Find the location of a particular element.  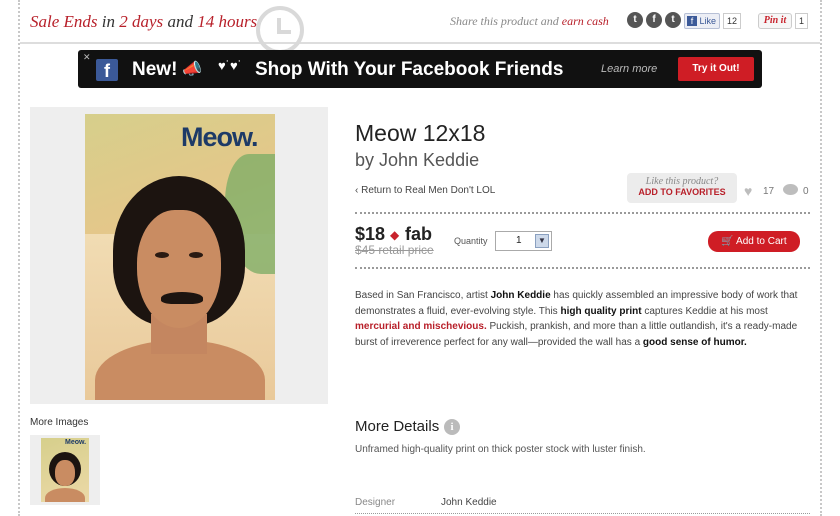

desc-bold-artist: John Keddie is located at coordinates (520, 295).